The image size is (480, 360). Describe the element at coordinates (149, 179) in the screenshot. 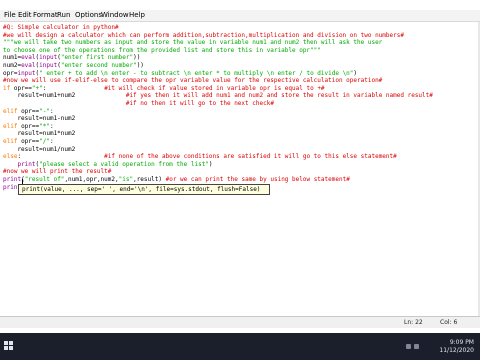

I see `code-token-plain: ,result)` at that location.